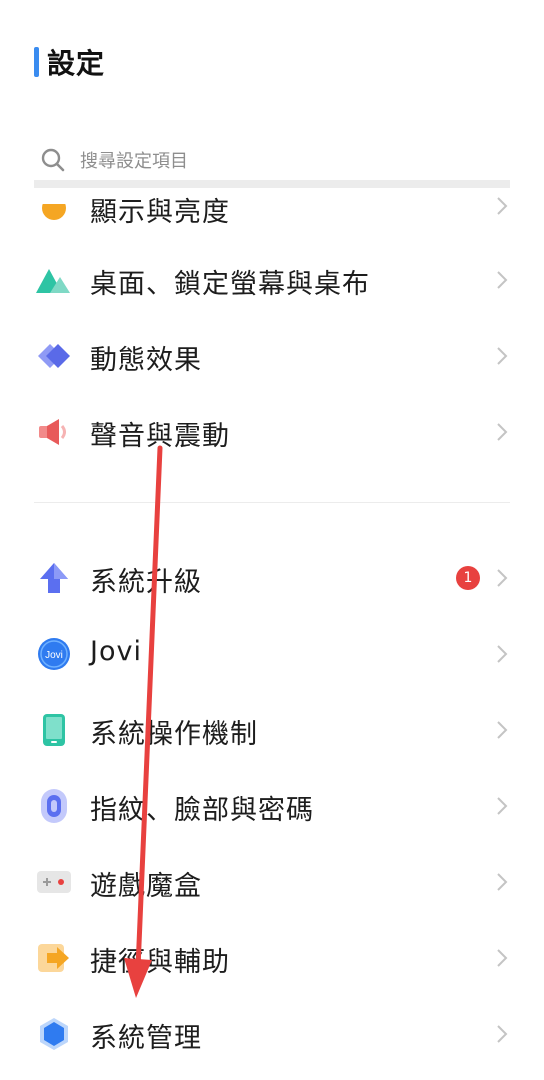 The height and width of the screenshot is (1080, 544). I want to click on page-header: 設定, so click(69, 62).